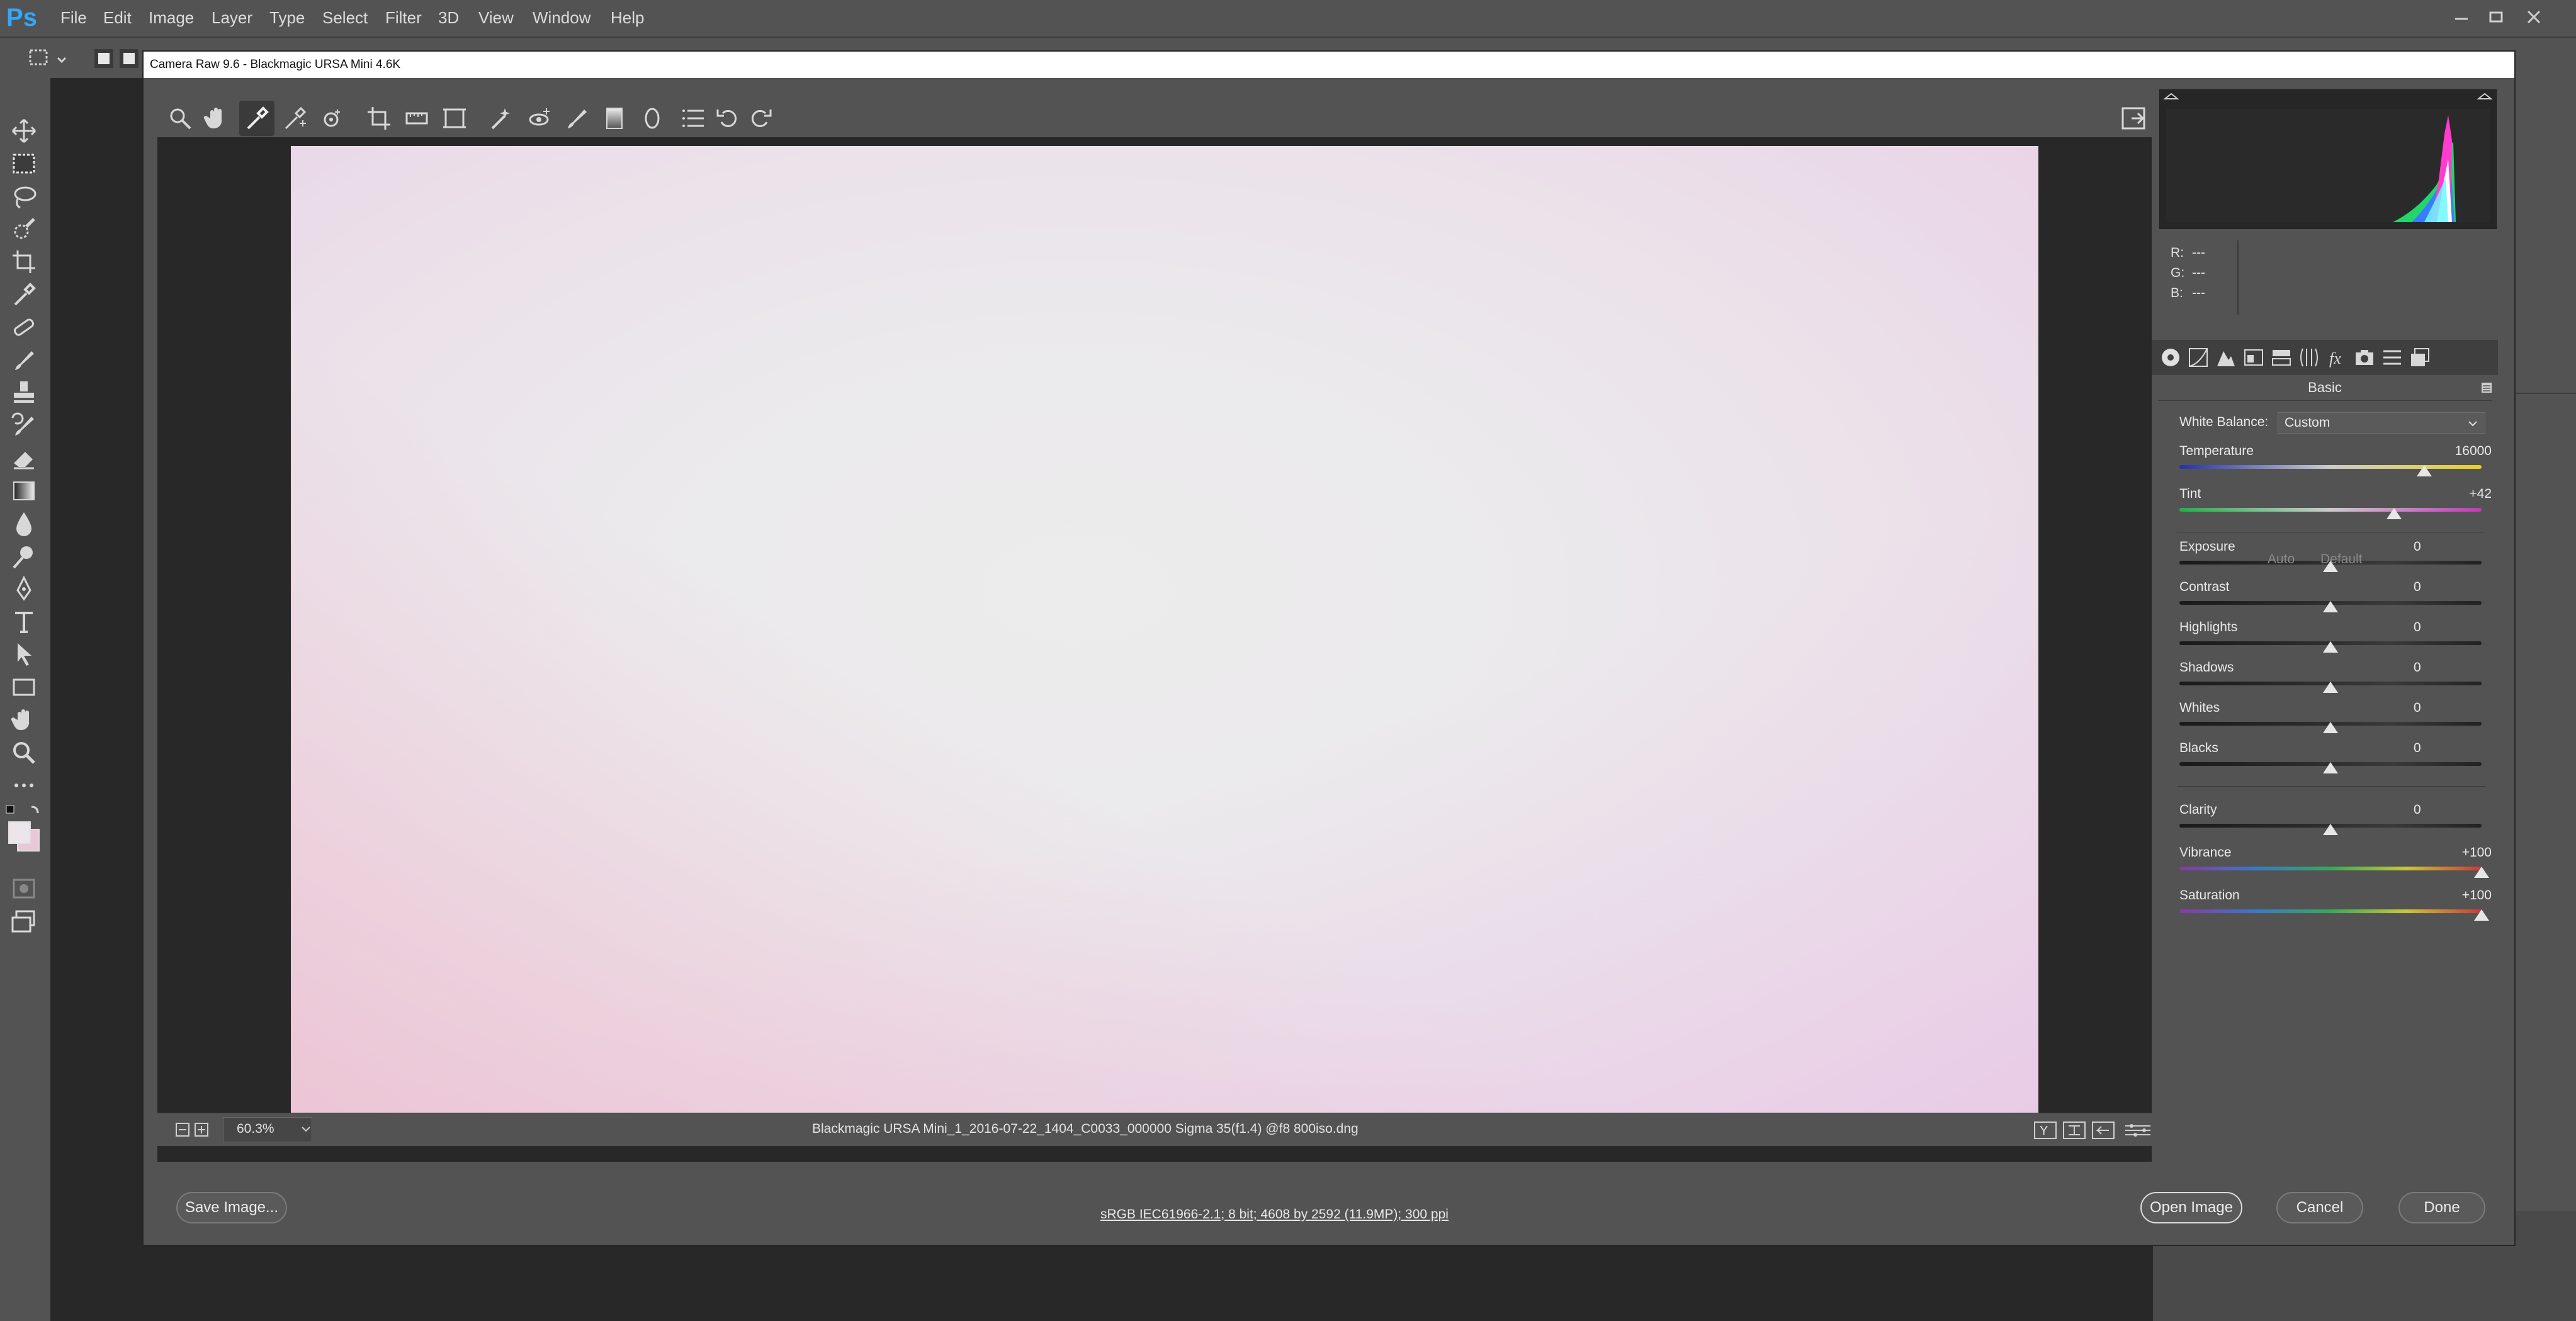 The image size is (2576, 1321). Describe the element at coordinates (2442, 627) in the screenshot. I see `slider-value-highlights: 0` at that location.